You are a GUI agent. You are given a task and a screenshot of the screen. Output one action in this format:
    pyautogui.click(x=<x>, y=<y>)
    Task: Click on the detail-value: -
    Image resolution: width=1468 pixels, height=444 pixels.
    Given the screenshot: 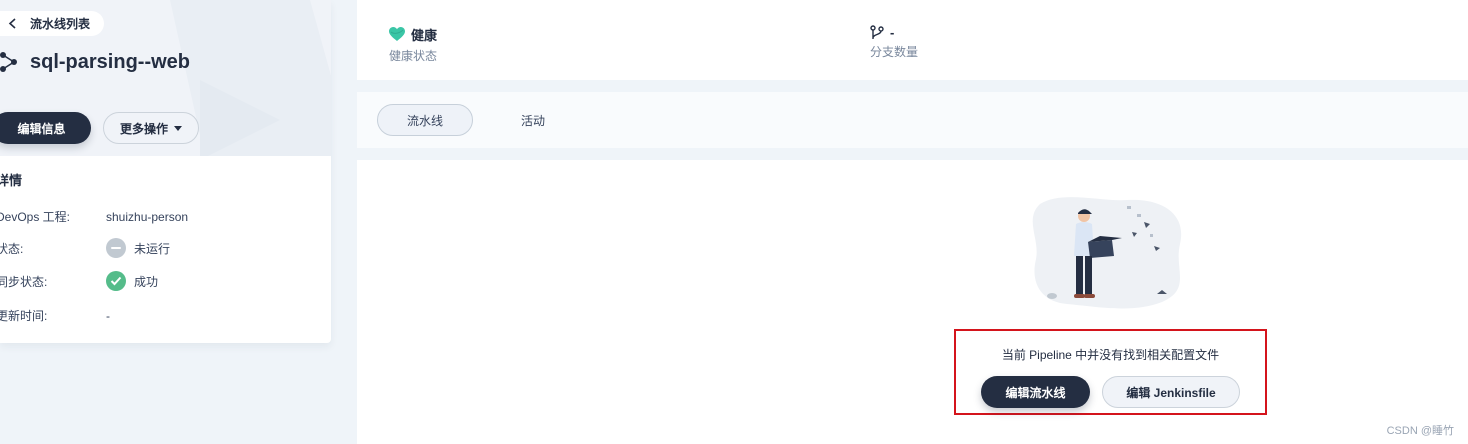 What is the action you would take?
    pyautogui.click(x=108, y=315)
    